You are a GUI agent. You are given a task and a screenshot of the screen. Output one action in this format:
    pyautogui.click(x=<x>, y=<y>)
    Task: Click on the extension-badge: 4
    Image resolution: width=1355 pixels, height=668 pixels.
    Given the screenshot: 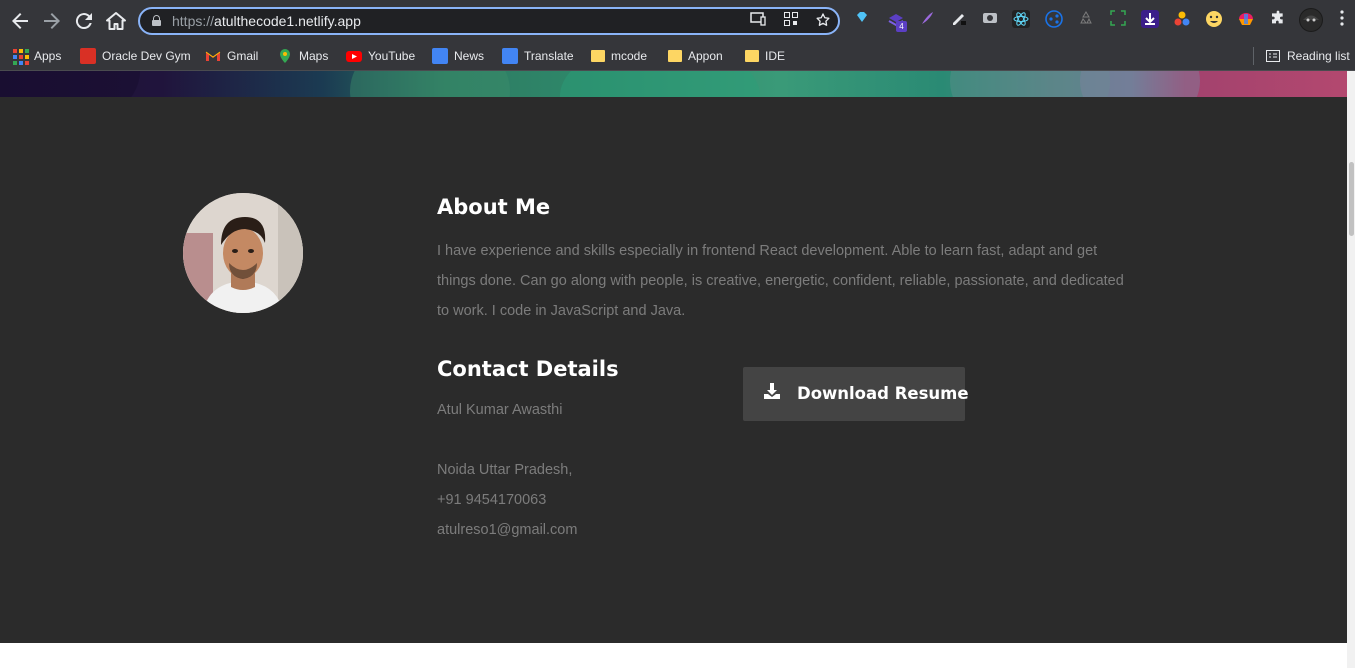 What is the action you would take?
    pyautogui.click(x=901, y=26)
    